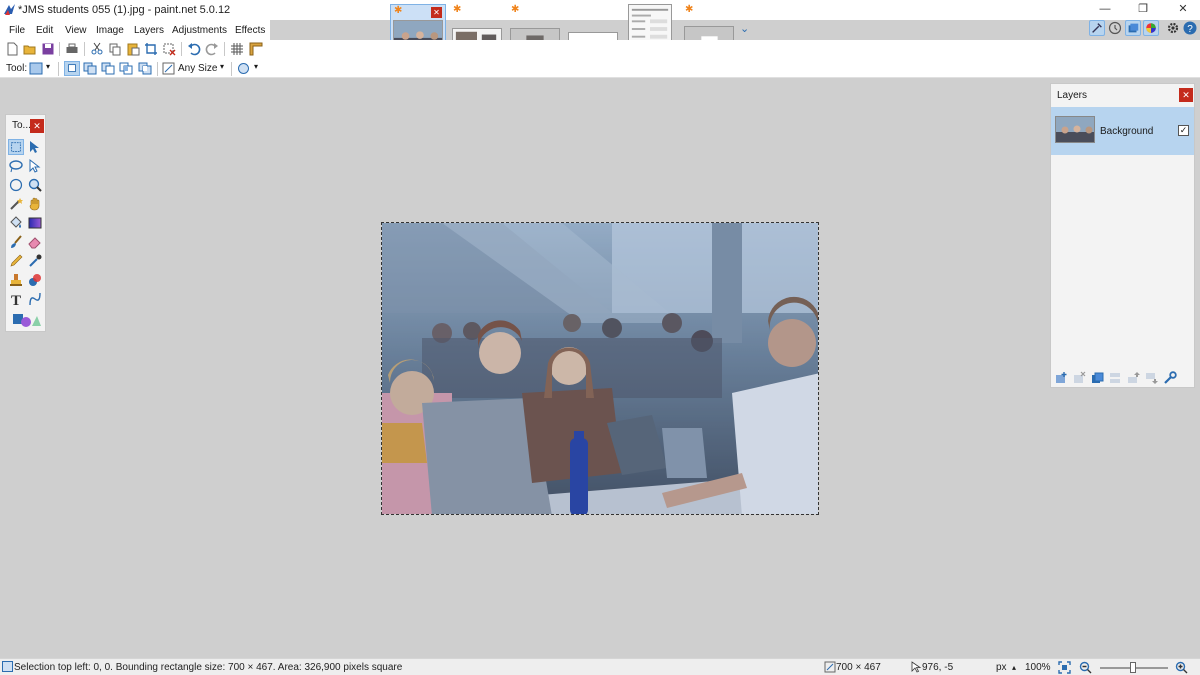 This screenshot has width=1200, height=675. I want to click on magic-wand-tool-icon, so click(16, 204).